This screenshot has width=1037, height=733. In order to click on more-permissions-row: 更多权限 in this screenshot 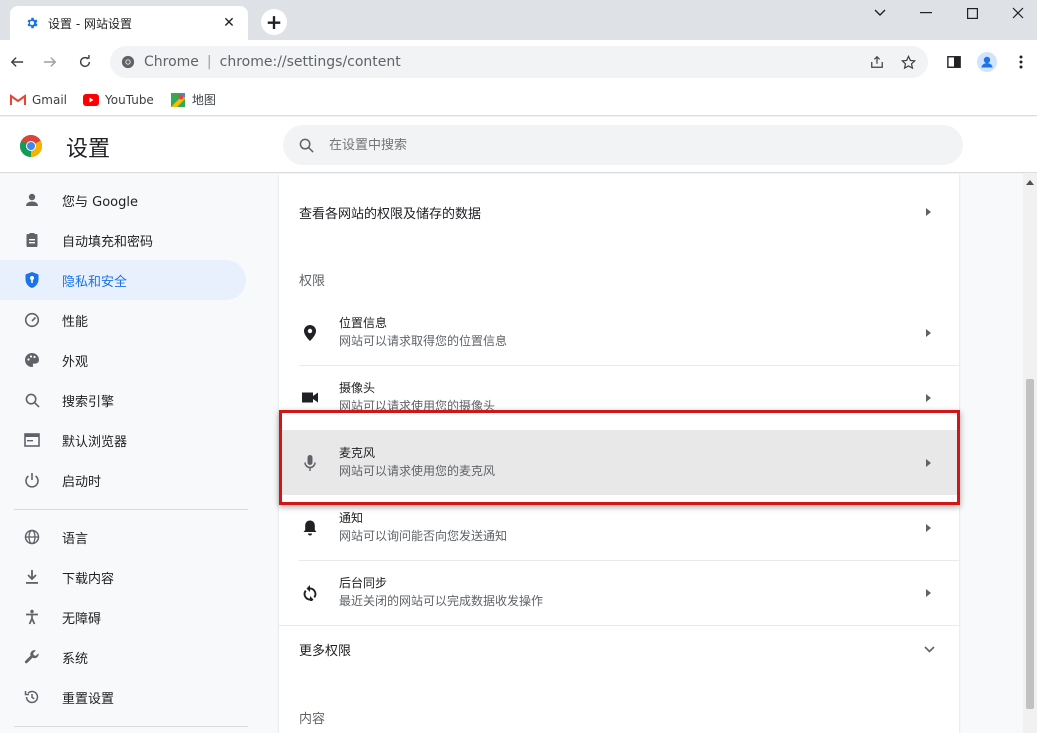, I will do `click(619, 649)`.